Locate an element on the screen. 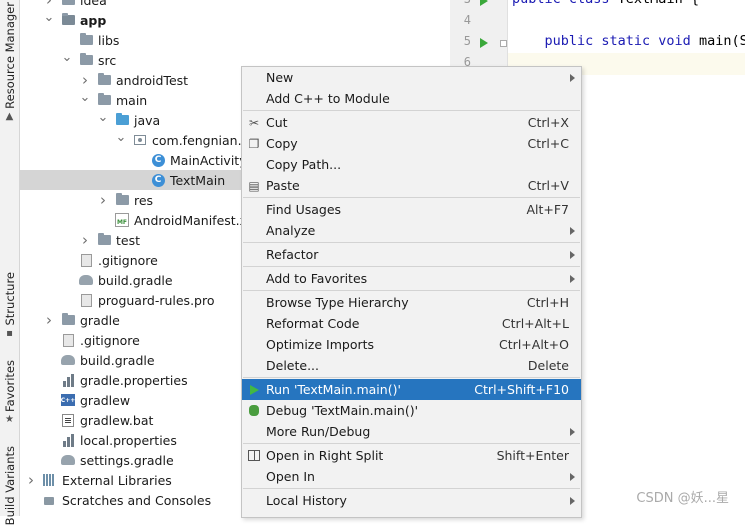 The image size is (745, 525). tree-label: java is located at coordinates (147, 120).